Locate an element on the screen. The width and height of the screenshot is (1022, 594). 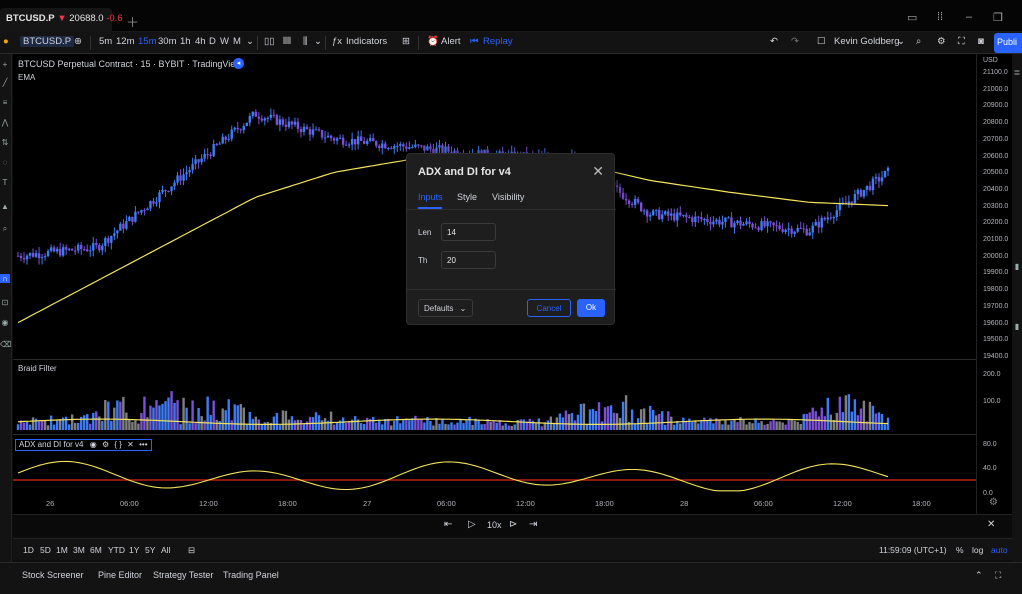
replay-select-bar-icon: ⇤ is located at coordinates (448, 524).